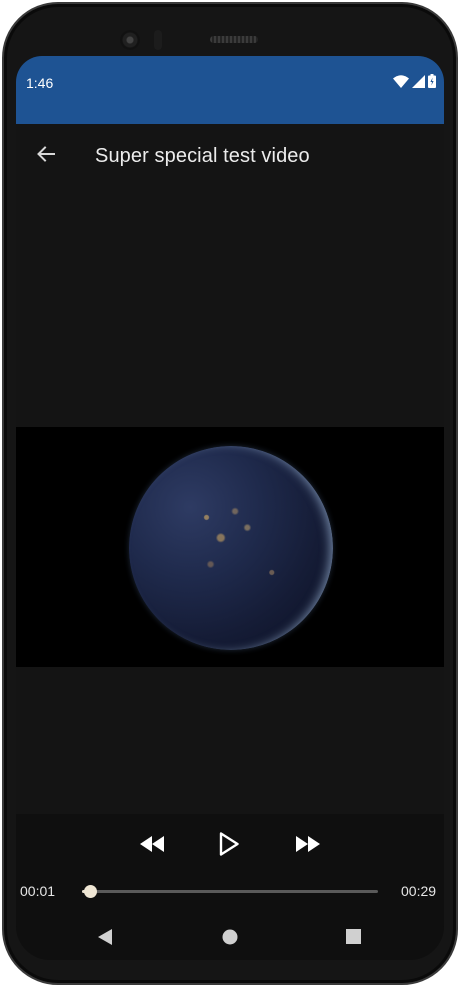  Describe the element at coordinates (91, 891) in the screenshot. I see `seek-thumb` at that location.